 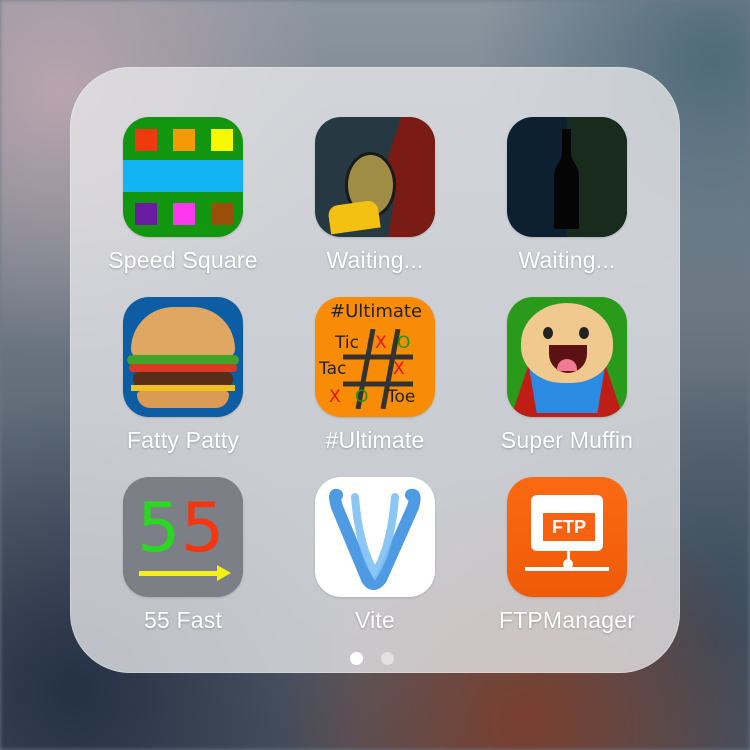 I want to click on app-label: Vite, so click(x=375, y=620).